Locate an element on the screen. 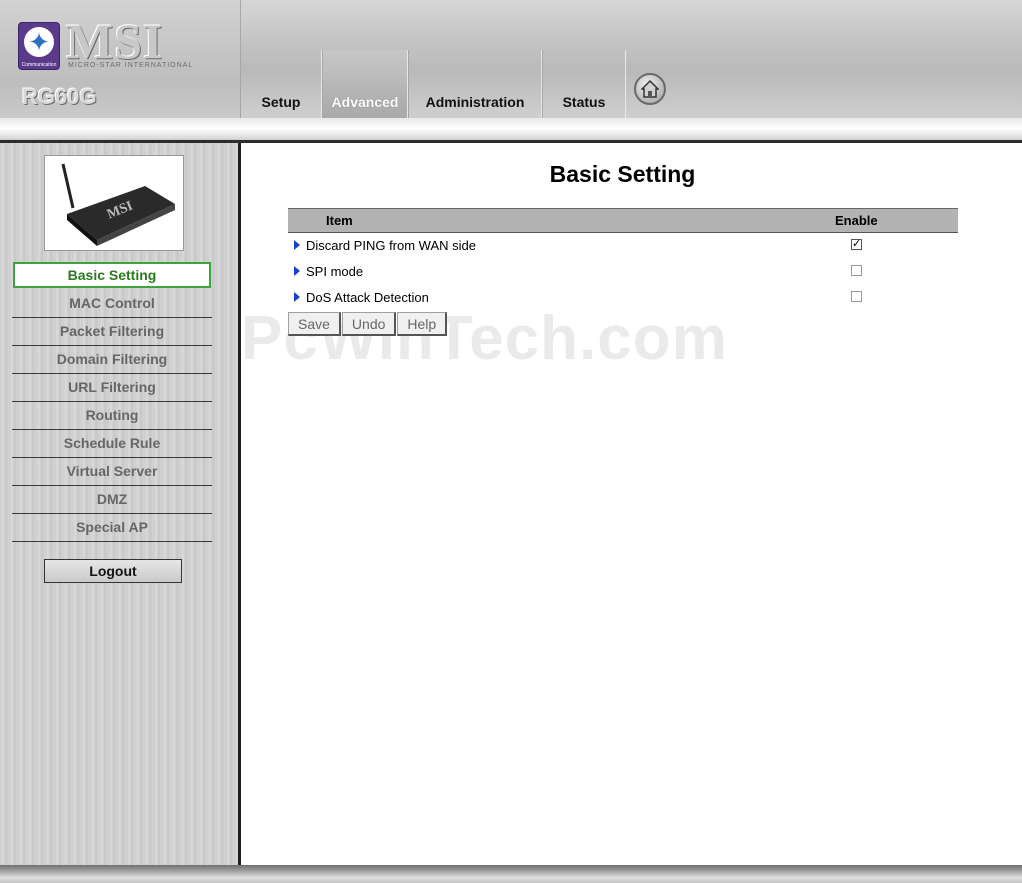  sidebar-item-basic-setting: Basic Setting is located at coordinates (112, 275).